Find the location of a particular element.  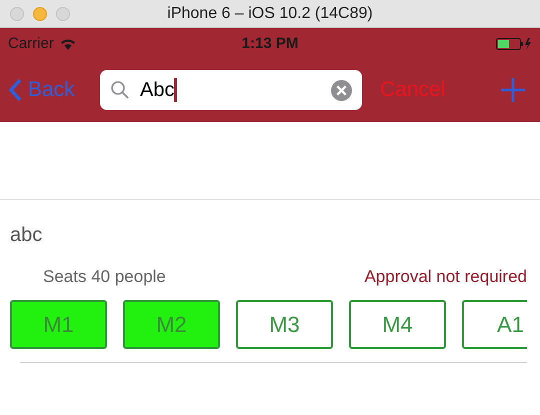

zoom-icon is located at coordinates (63, 13).